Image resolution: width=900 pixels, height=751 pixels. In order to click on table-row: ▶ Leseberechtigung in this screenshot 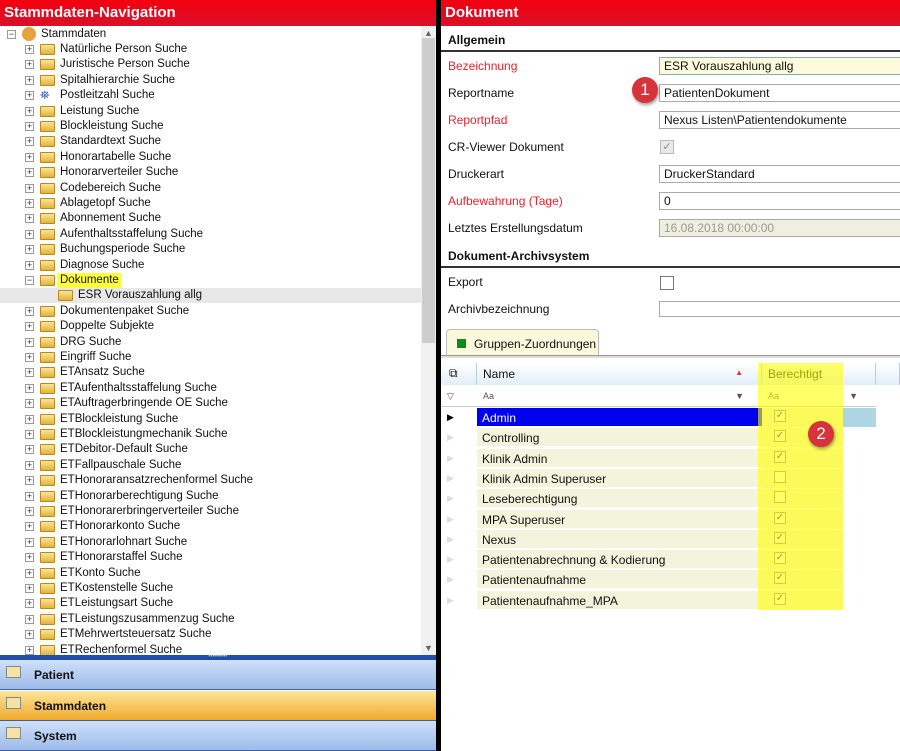, I will do `click(670, 499)`.